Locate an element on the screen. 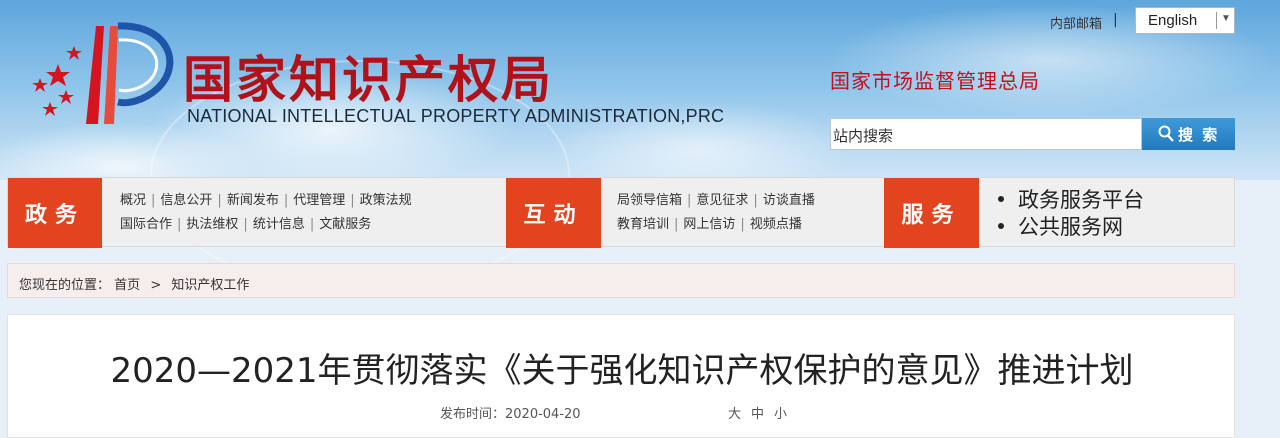 The height and width of the screenshot is (438, 1280). article-title: 2020—2021年贯彻落实《关于强化知识产权保护的意见》推进计划 is located at coordinates (622, 371).